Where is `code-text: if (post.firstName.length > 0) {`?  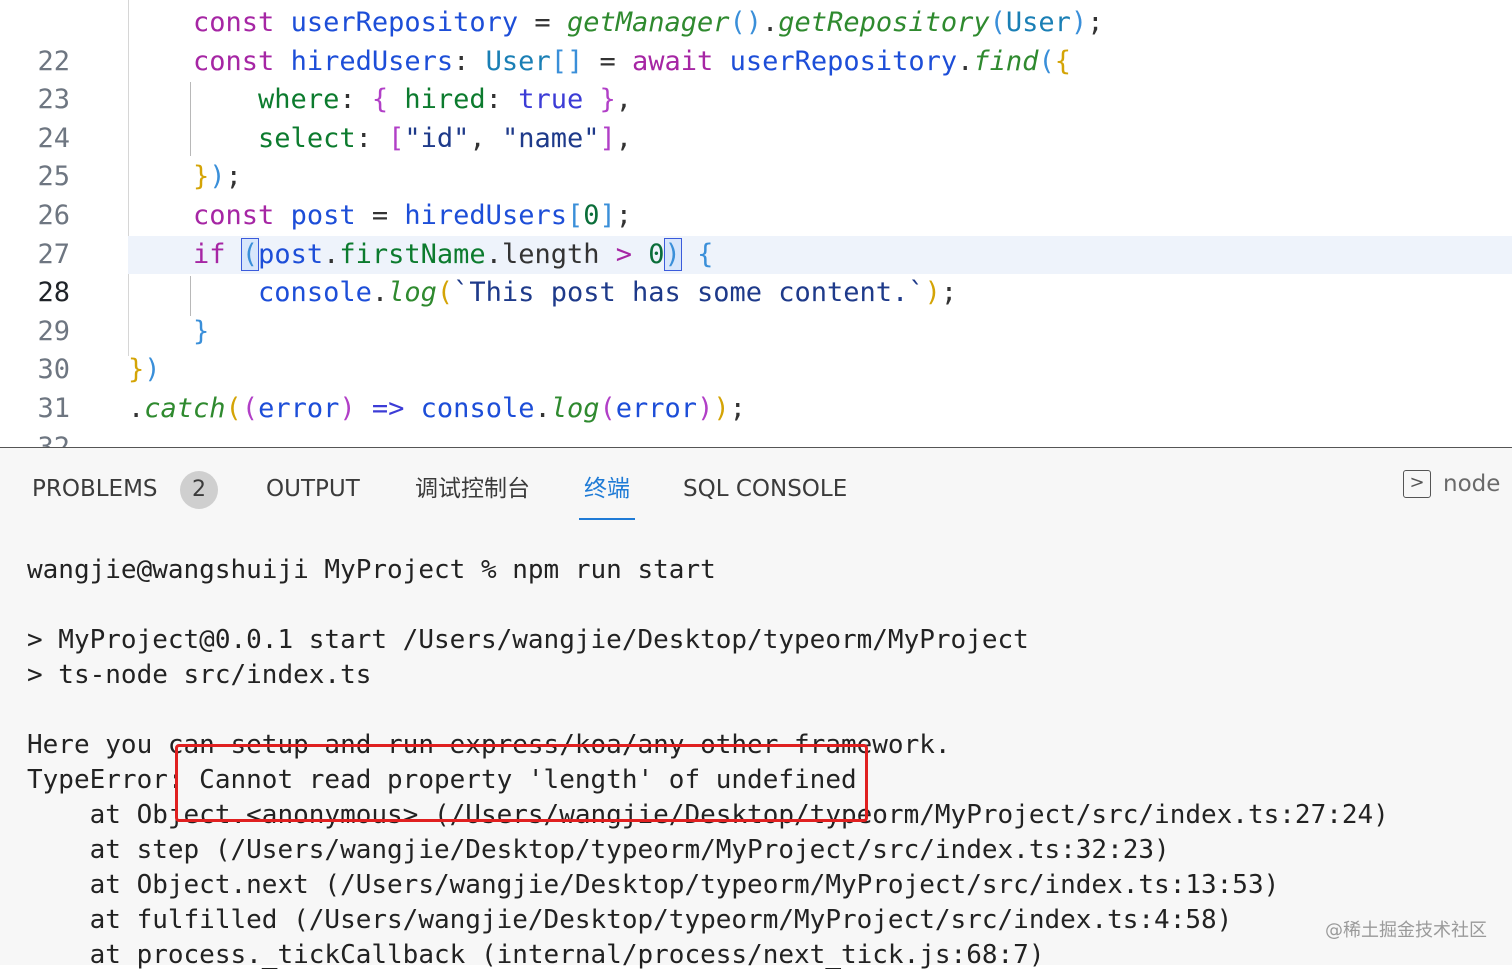 code-text: if (post.firstName.length > 0) { is located at coordinates (453, 254).